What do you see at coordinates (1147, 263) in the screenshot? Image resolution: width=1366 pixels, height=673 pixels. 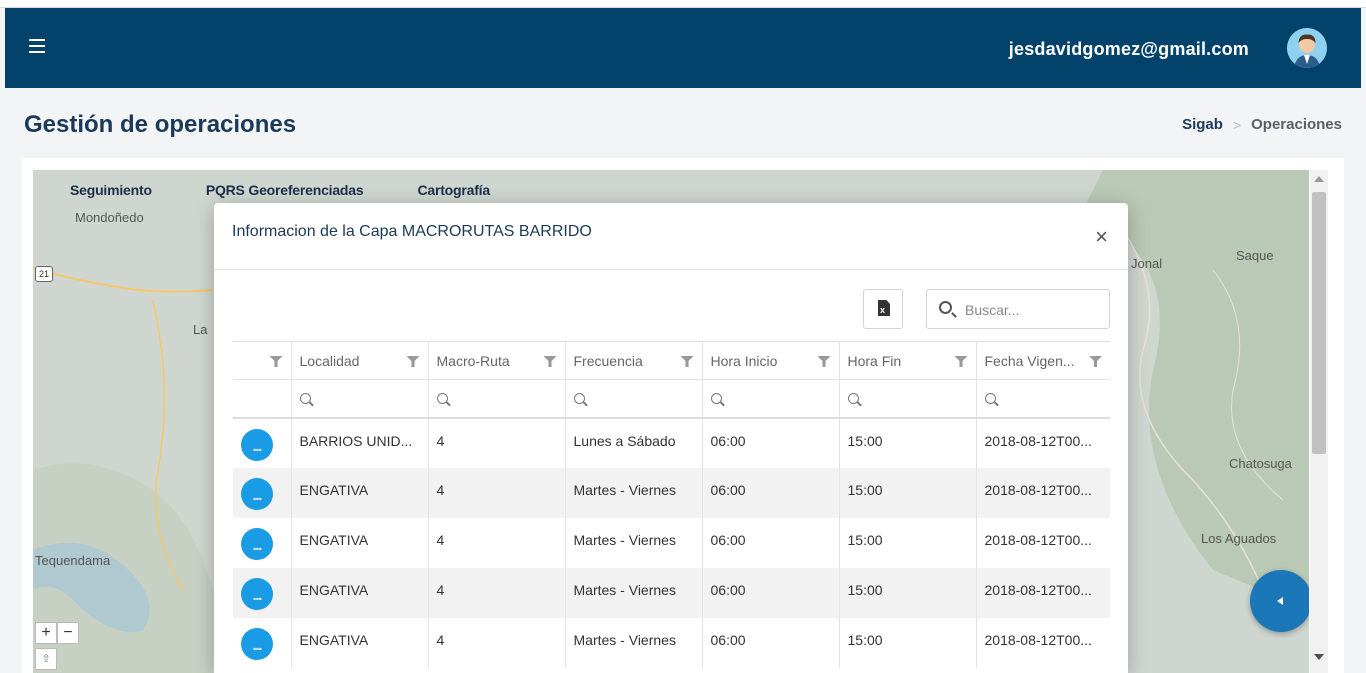 I see `map-label-jonal: Jonal` at bounding box center [1147, 263].